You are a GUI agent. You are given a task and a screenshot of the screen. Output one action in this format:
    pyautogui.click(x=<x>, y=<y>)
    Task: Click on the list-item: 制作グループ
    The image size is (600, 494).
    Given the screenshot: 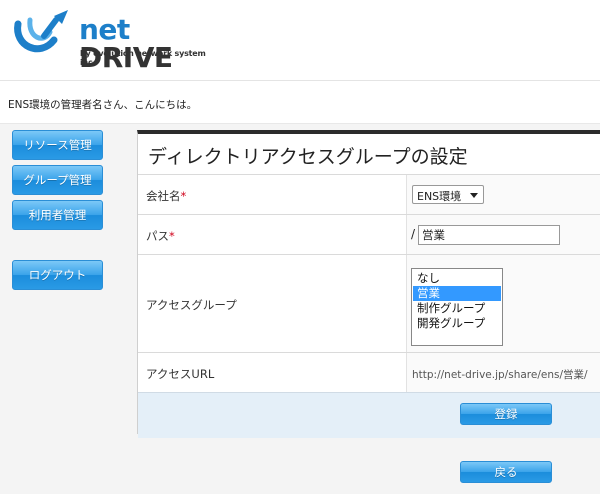 What is the action you would take?
    pyautogui.click(x=457, y=308)
    